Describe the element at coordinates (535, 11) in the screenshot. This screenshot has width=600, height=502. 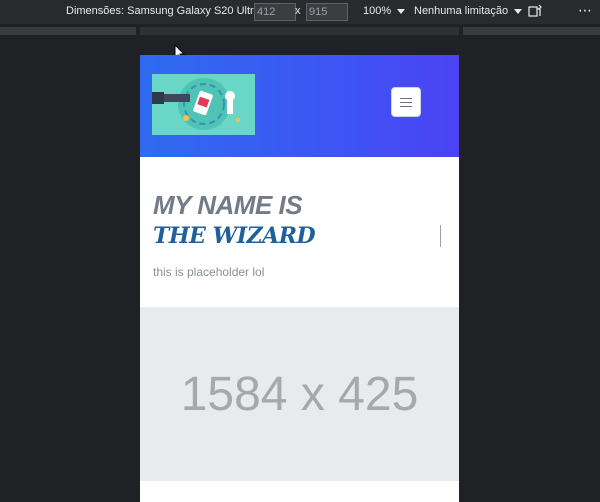
I see `rotate-icon` at that location.